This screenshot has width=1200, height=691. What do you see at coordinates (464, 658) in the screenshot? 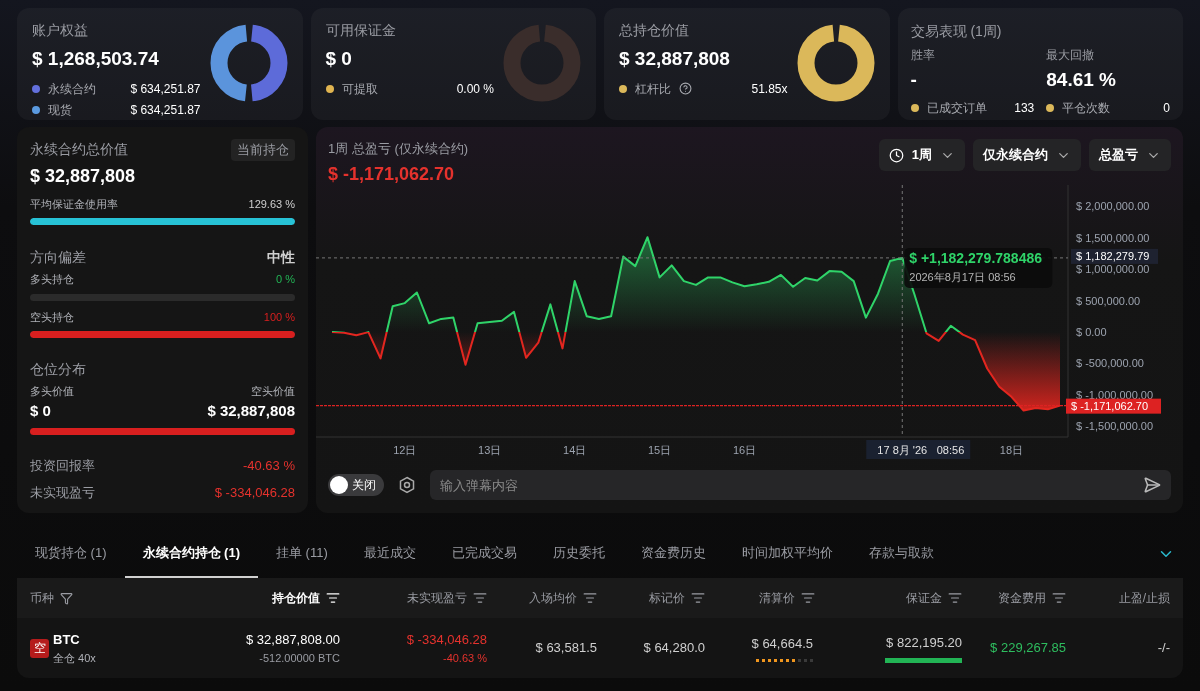
I see `table-cell-text: -40.63 %` at bounding box center [464, 658].